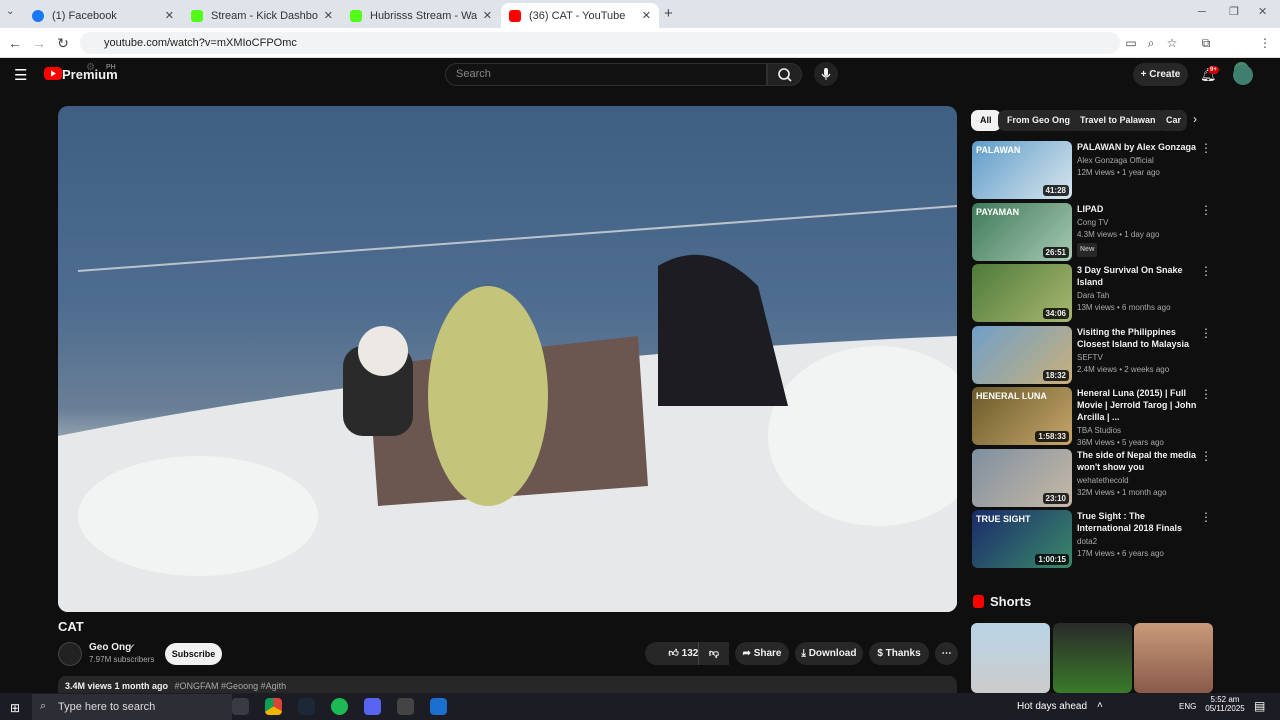 Image resolution: width=1280 pixels, height=720 pixels. Describe the element at coordinates (306, 706) in the screenshot. I see `steam-icon` at that location.